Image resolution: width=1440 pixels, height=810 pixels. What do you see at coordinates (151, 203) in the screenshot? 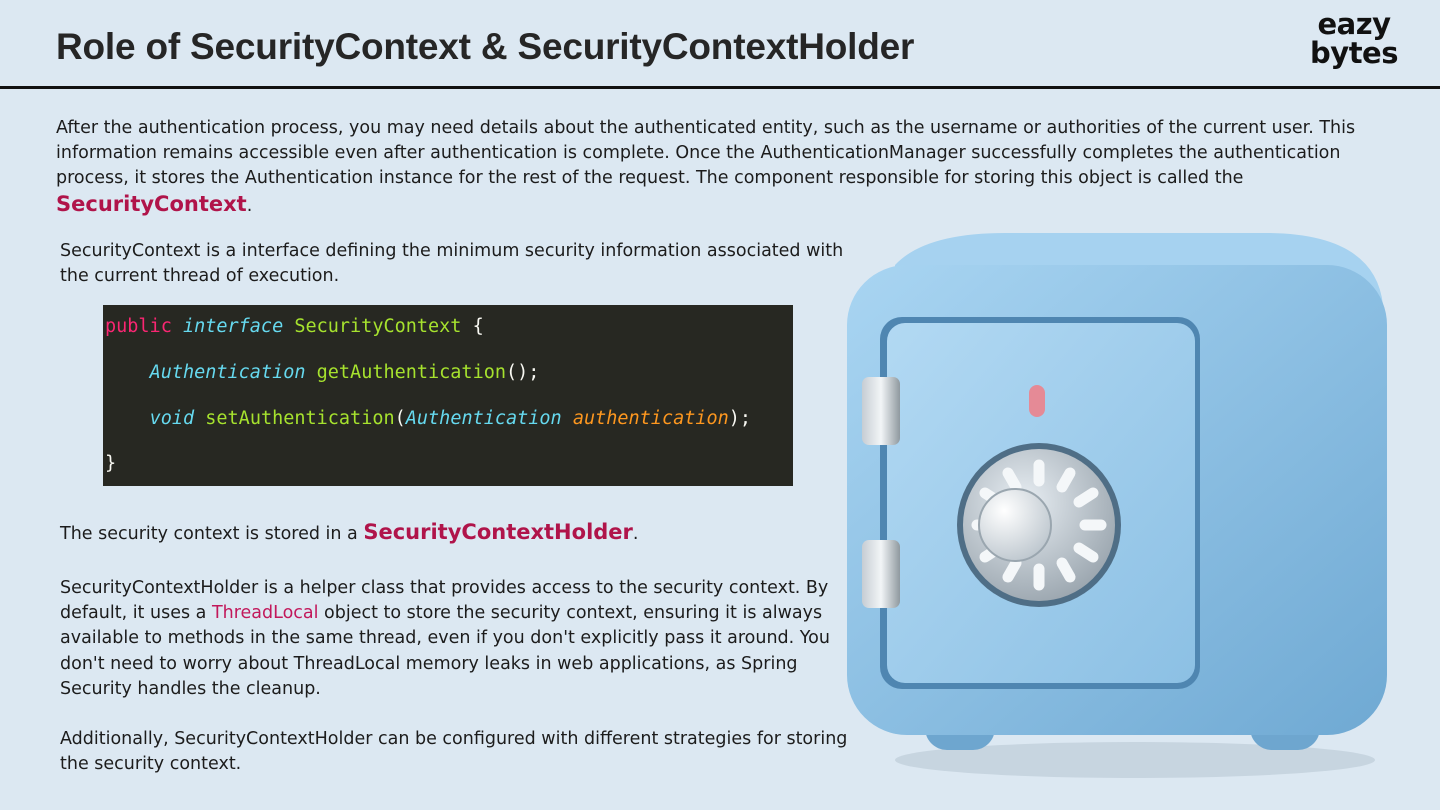
I see `intro-highlight-securitycontext: SecurityContext` at bounding box center [151, 203].